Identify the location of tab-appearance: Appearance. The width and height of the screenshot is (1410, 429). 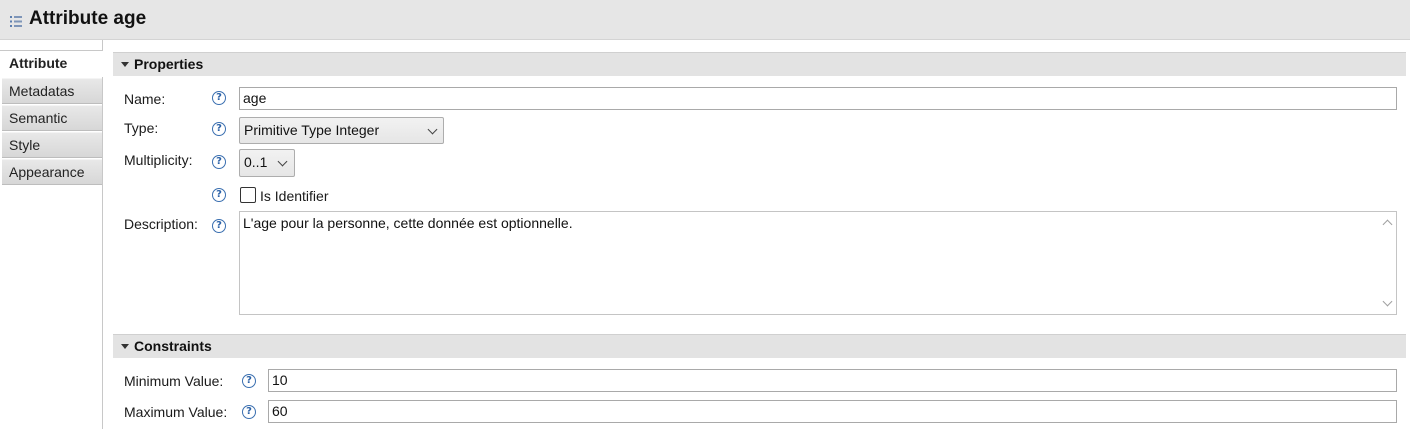
(52, 172).